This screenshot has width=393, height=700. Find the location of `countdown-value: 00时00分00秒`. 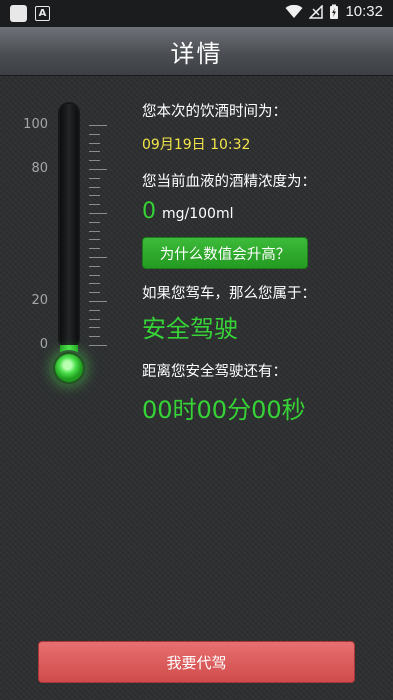

countdown-value: 00时00分00秒 is located at coordinates (224, 410).